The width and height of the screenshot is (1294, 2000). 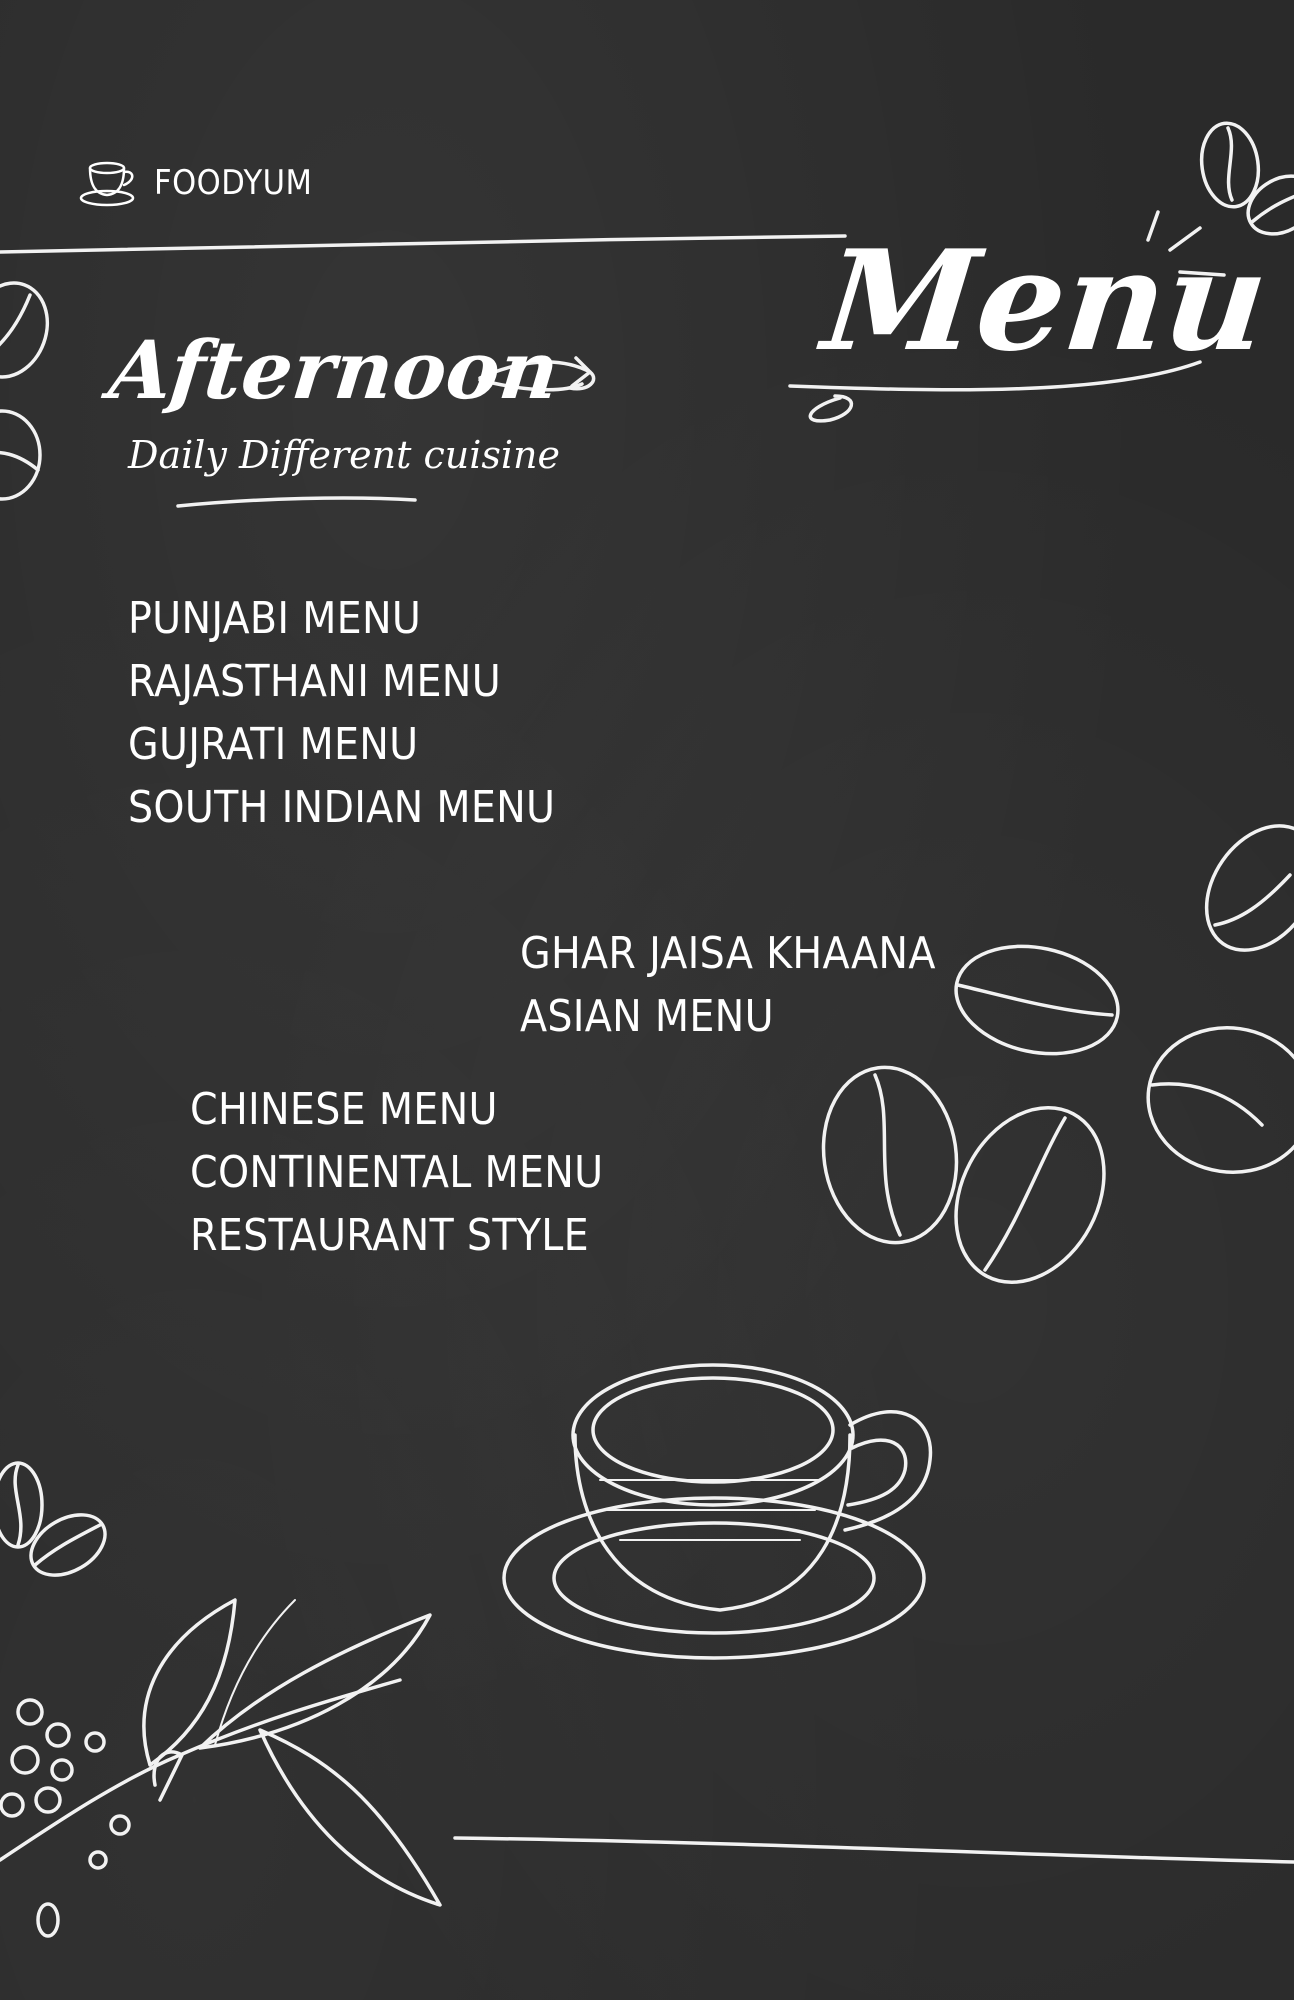 I want to click on menu-item: GHAR JAISA KHAANA, so click(x=728, y=953).